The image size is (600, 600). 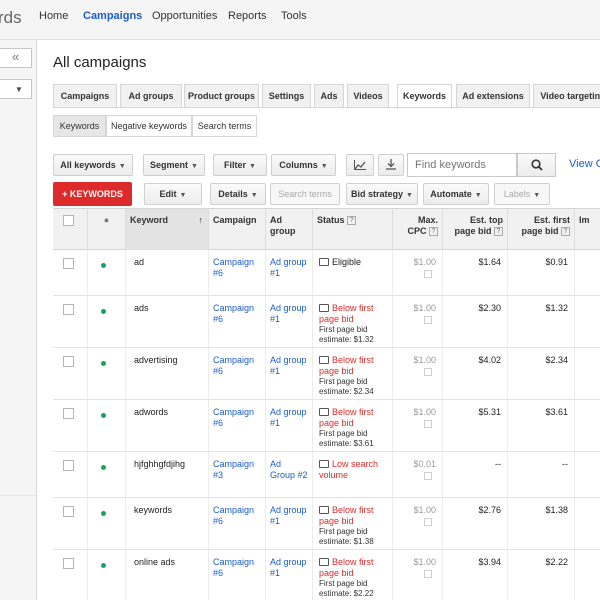 What do you see at coordinates (221, 96) in the screenshot?
I see `tab-product-groups: Product groups` at bounding box center [221, 96].